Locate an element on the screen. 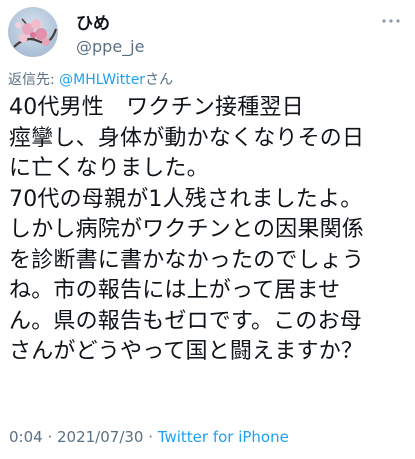  reply-context: 返信先: @MHLWitterさん is located at coordinates (90, 80).